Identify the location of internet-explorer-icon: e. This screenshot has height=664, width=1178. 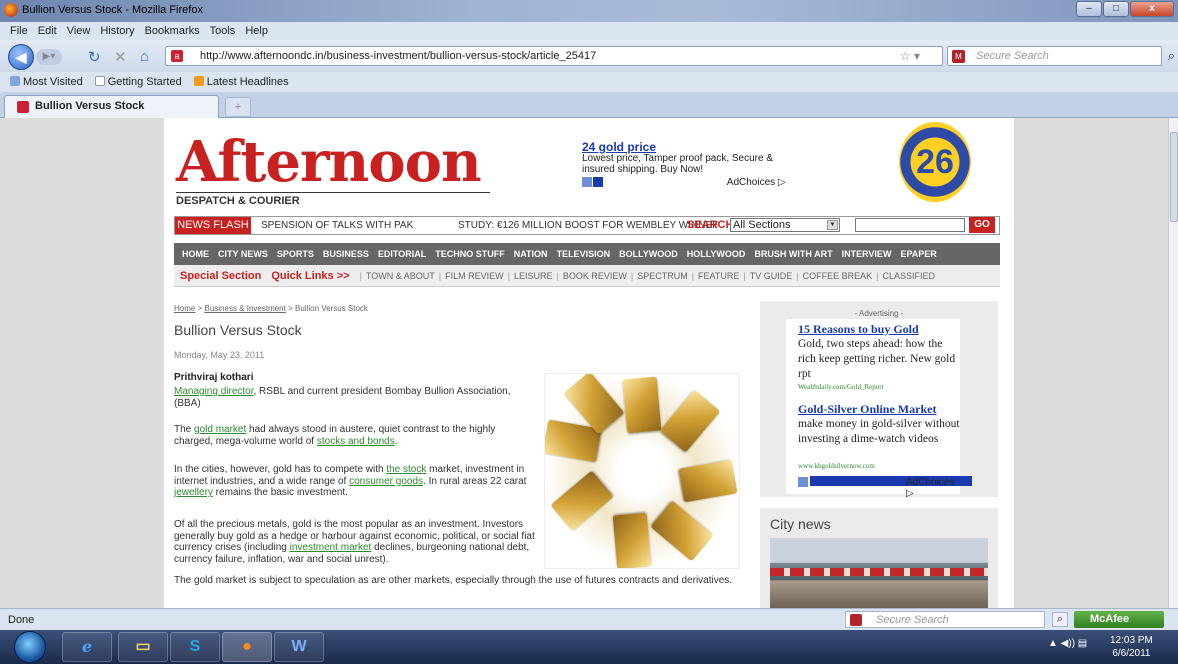
(87, 647).